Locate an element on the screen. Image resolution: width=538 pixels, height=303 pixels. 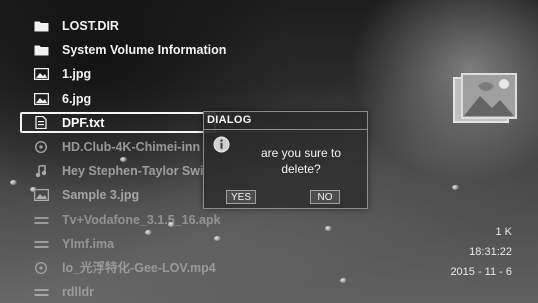
picture-thumbnail-icon is located at coordinates (485, 100).